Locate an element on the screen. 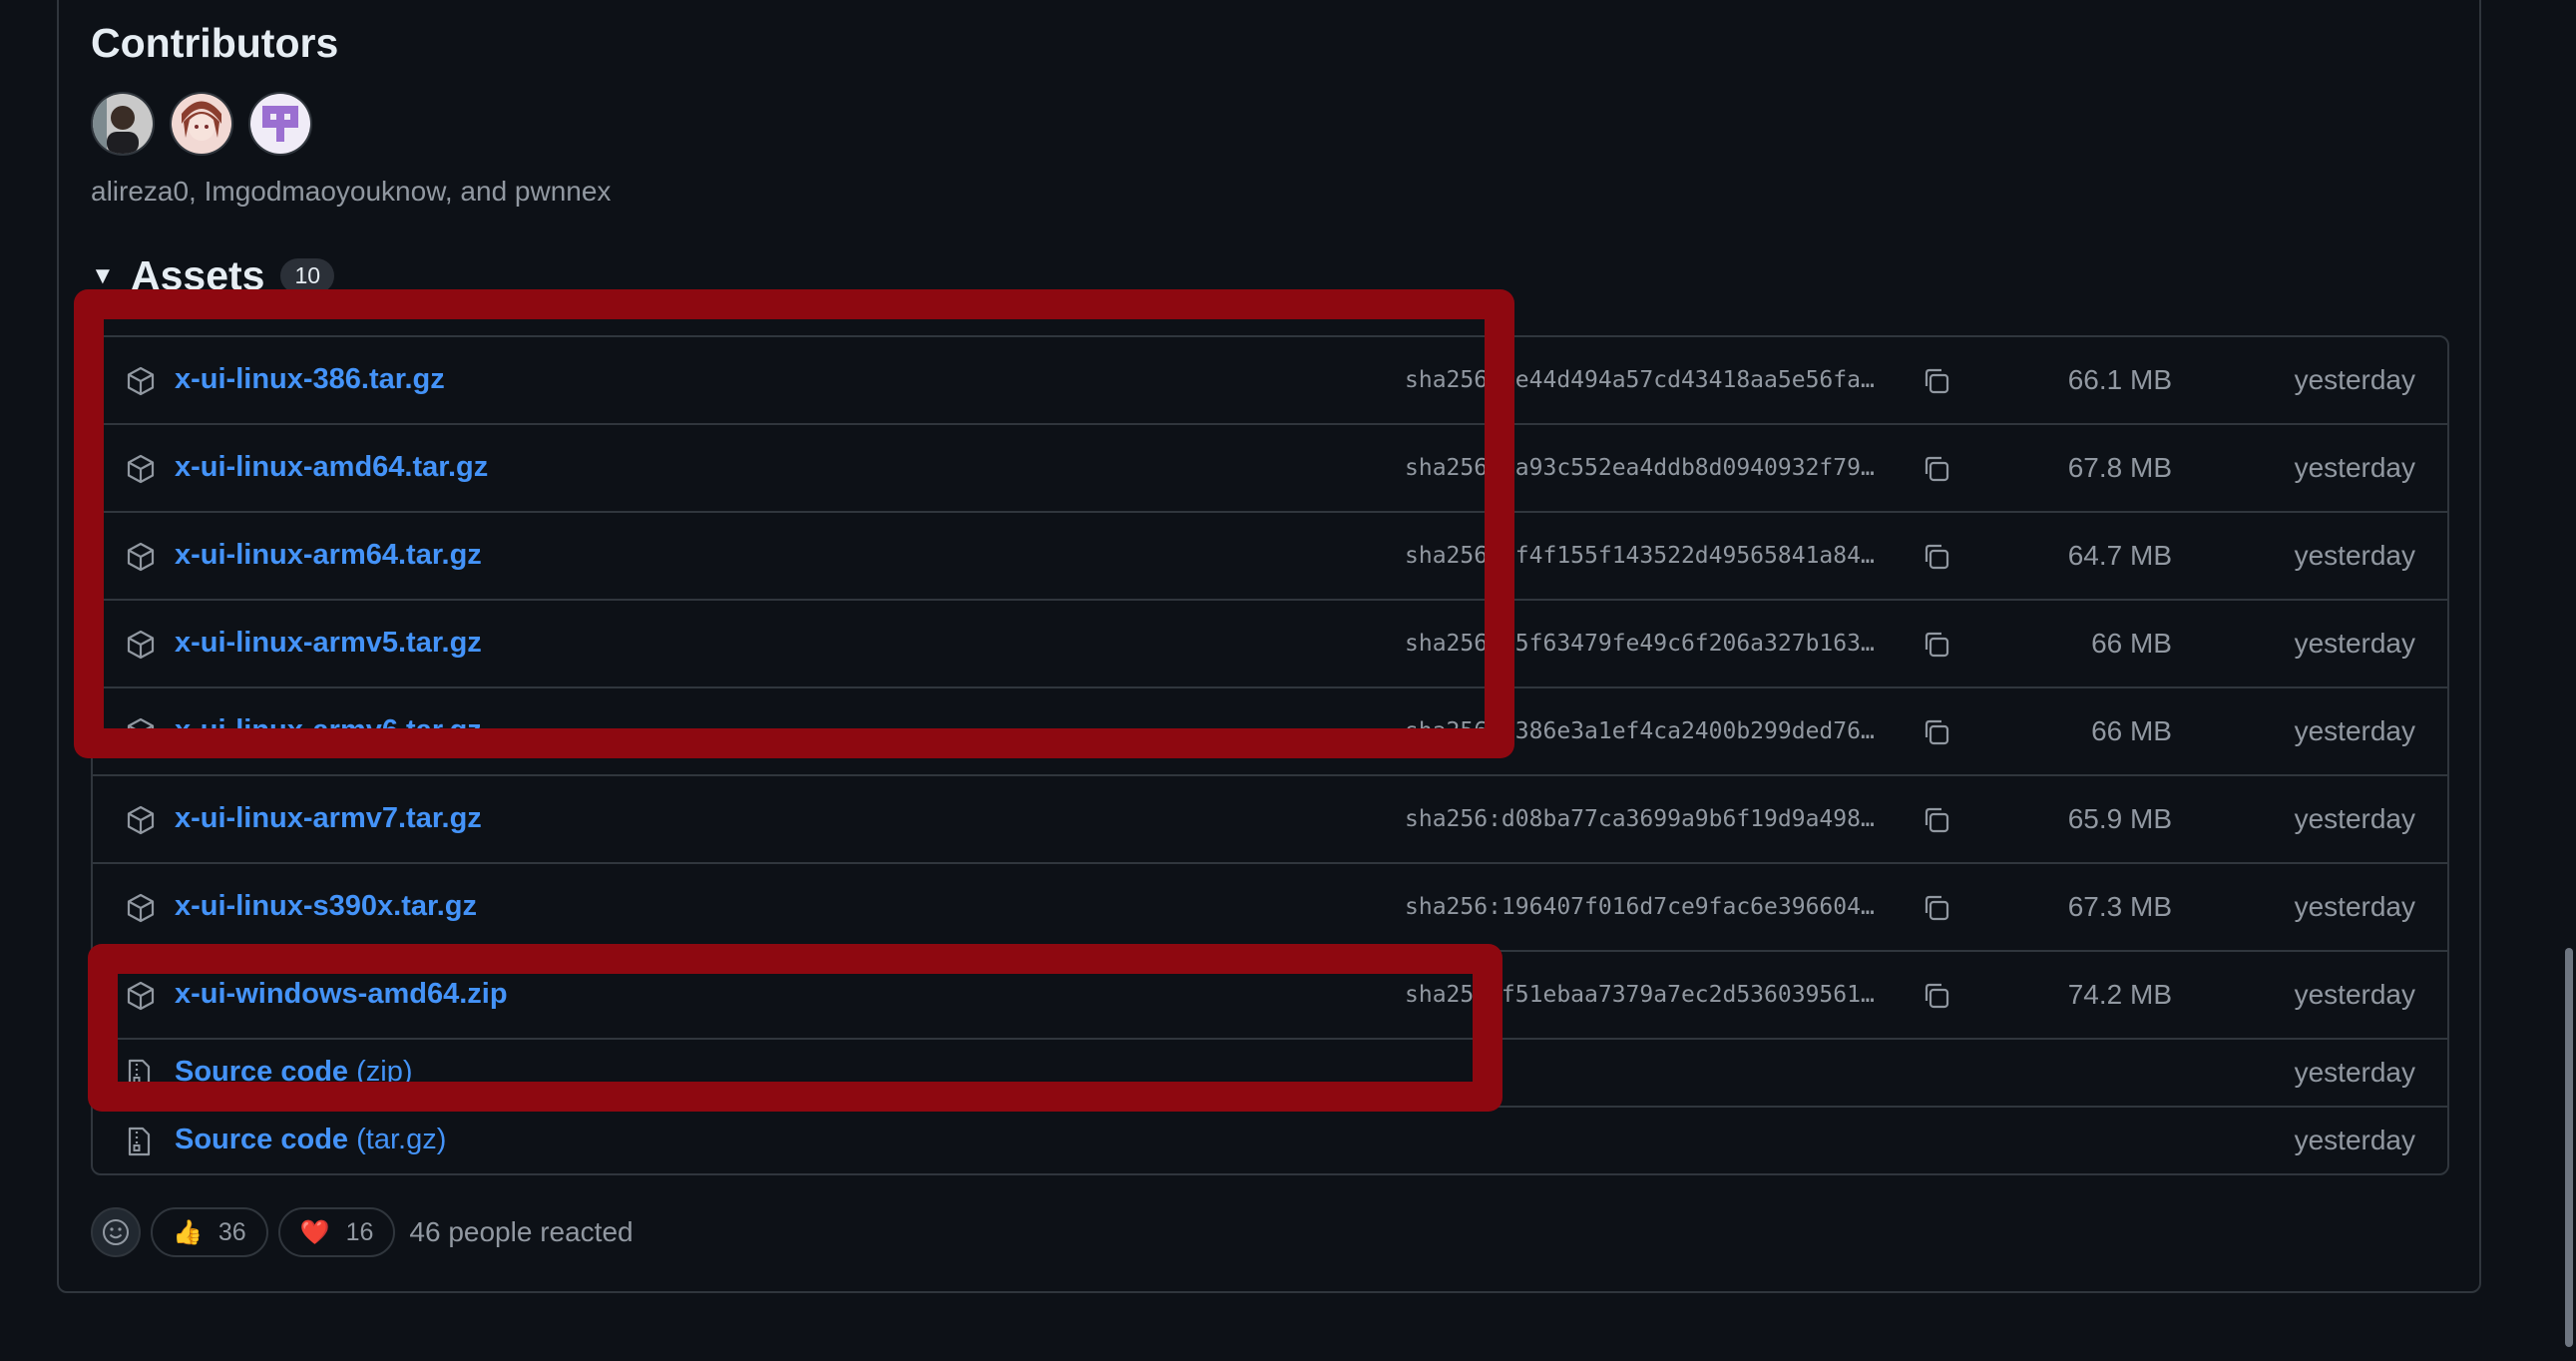 Image resolution: width=2576 pixels, height=1361 pixels. source-code-format: (tar.gz) is located at coordinates (401, 1139).